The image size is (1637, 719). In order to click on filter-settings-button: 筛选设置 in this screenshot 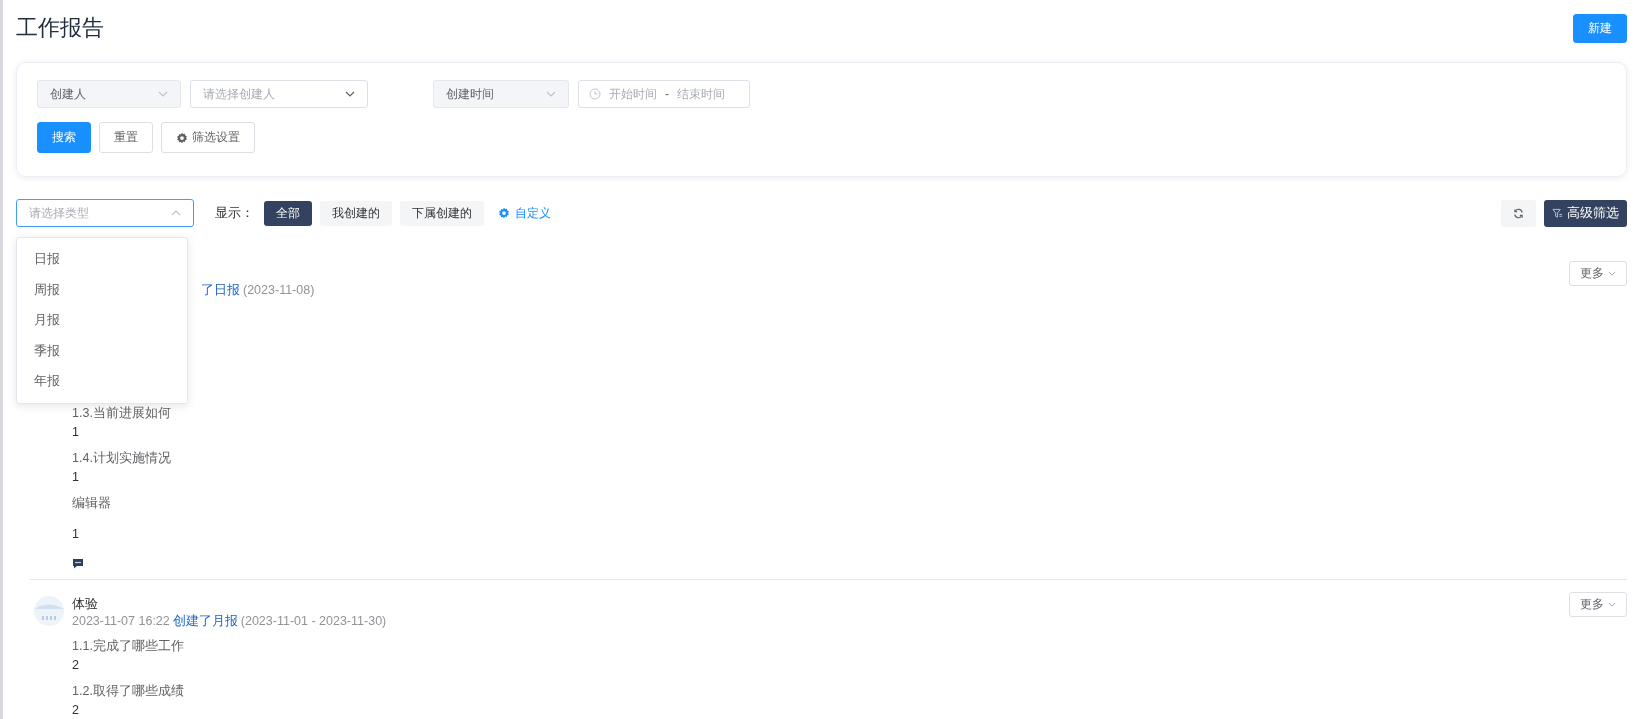, I will do `click(208, 137)`.